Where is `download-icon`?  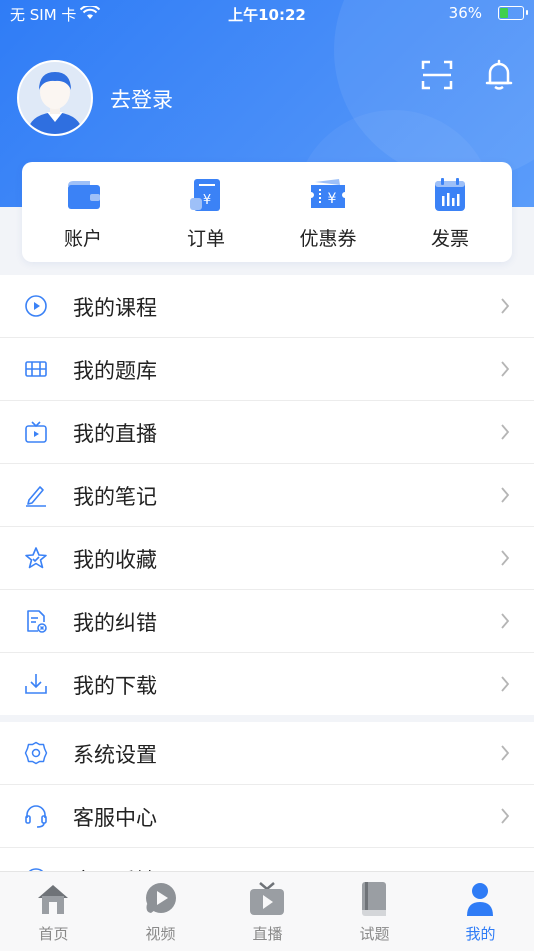
download-icon is located at coordinates (36, 684).